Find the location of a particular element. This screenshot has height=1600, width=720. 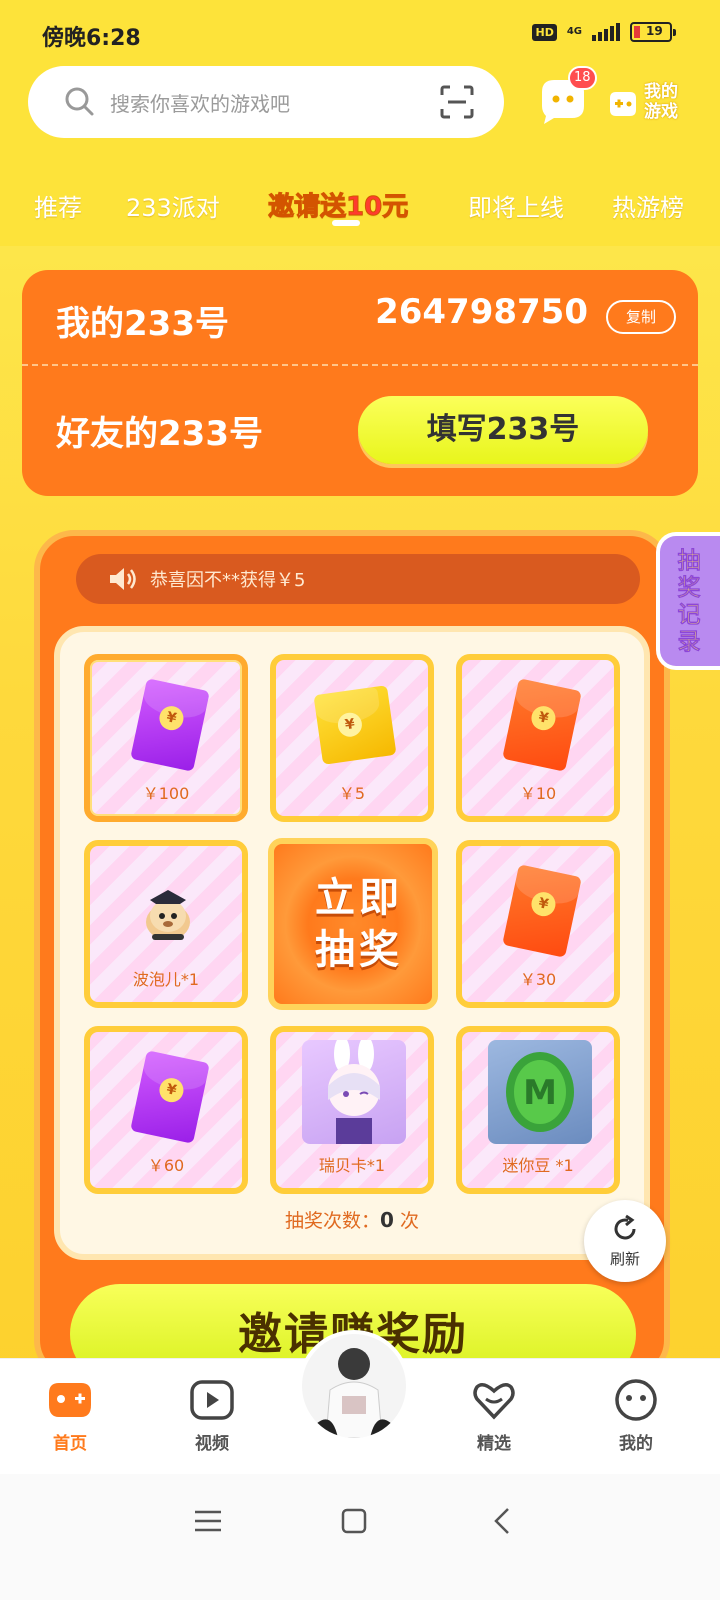

status-icons: HD 4G 19 is located at coordinates (604, 32).